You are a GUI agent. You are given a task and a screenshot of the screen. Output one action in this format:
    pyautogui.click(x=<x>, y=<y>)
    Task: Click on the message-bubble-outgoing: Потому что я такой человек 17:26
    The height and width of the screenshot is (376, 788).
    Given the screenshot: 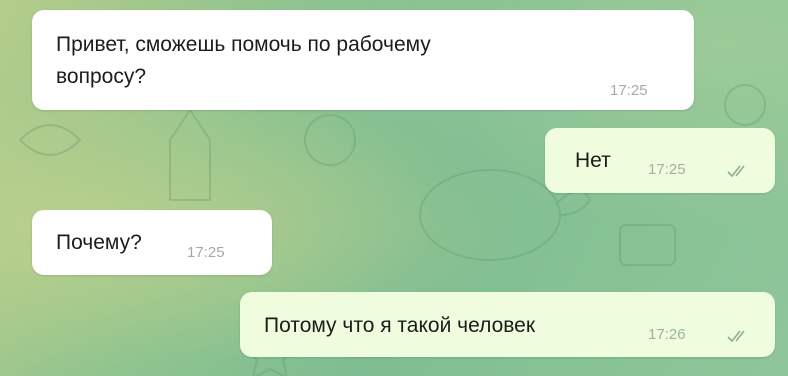 What is the action you would take?
    pyautogui.click(x=507, y=324)
    